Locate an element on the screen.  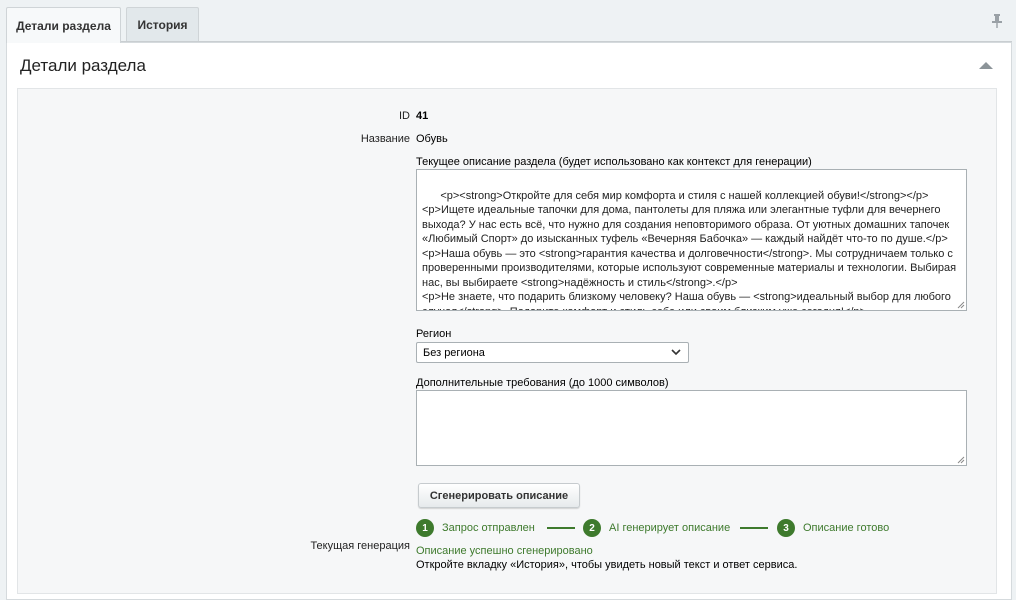
step-2-circle: 2 is located at coordinates (592, 528).